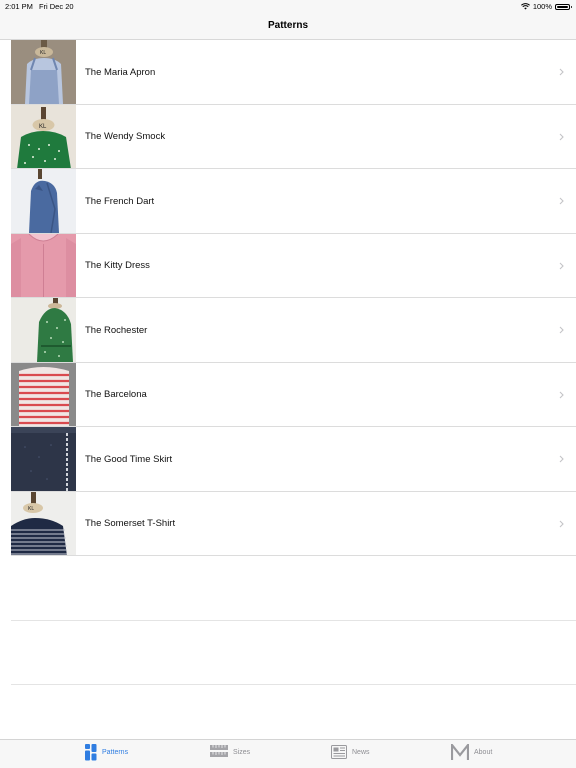 This screenshot has height=768, width=576. Describe the element at coordinates (117, 266) in the screenshot. I see `pattern-name: The Kitty Dress` at that location.